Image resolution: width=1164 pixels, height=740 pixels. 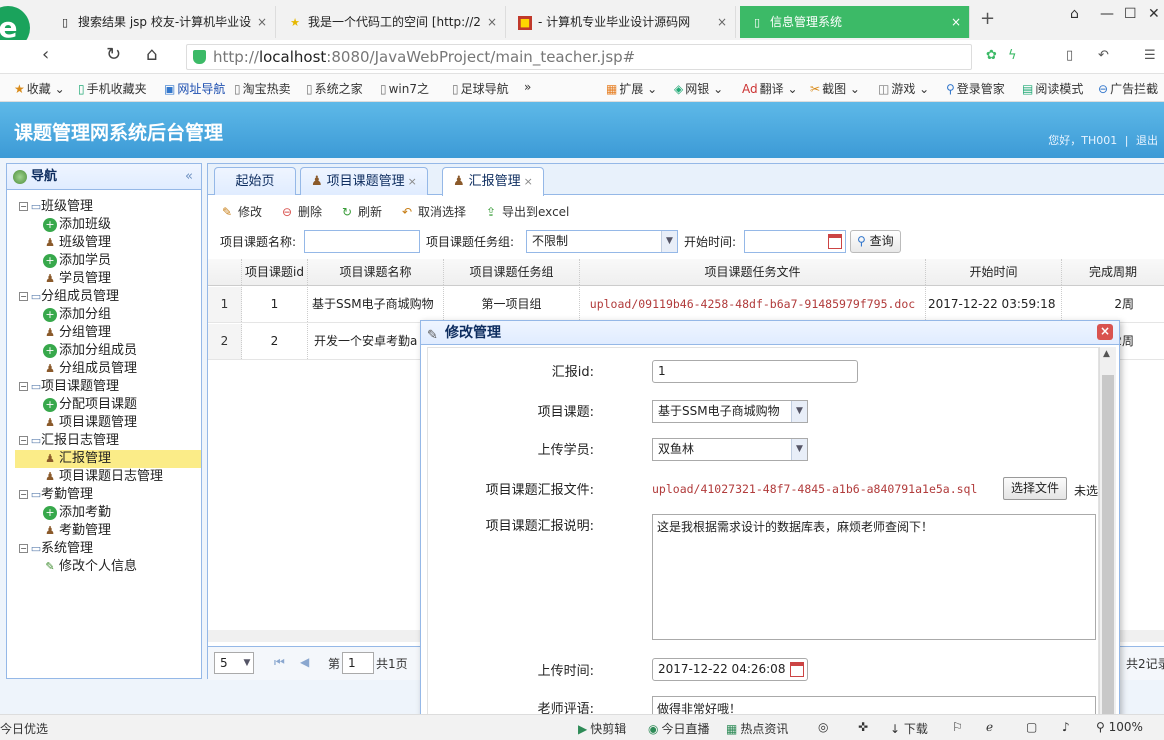 I want to click on home-icon: ⌂, so click(x=151, y=54).